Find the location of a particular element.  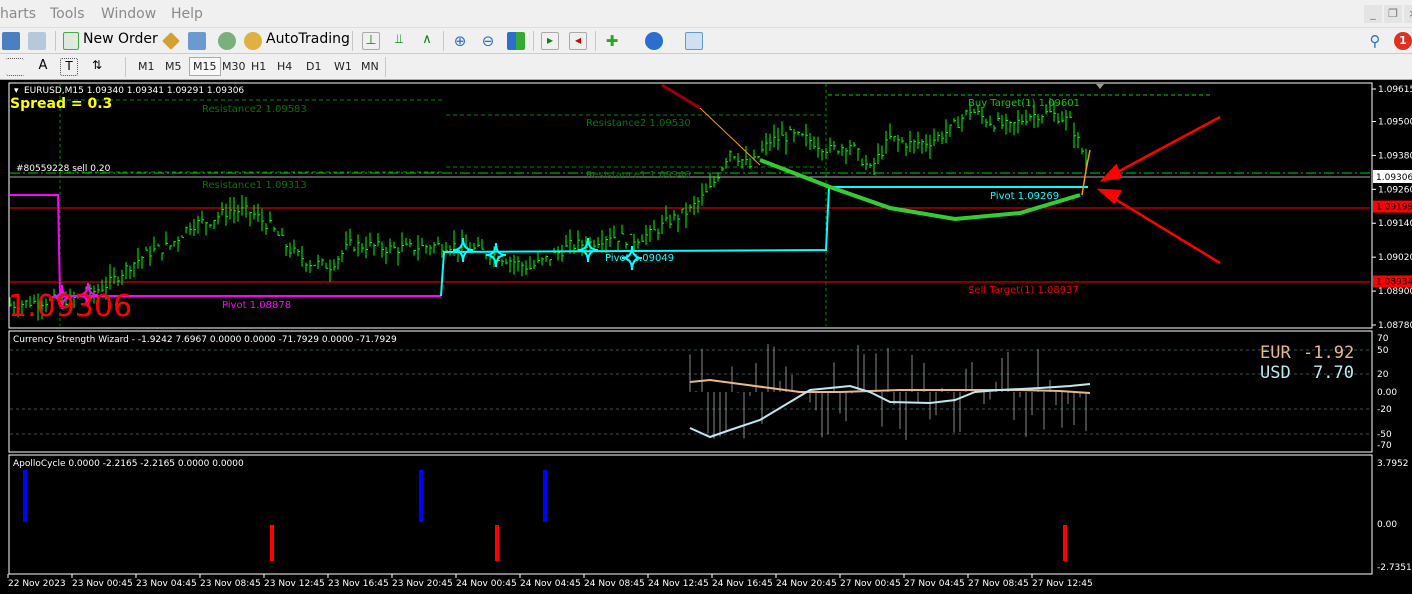

metaeditor-icon is located at coordinates (171, 41).